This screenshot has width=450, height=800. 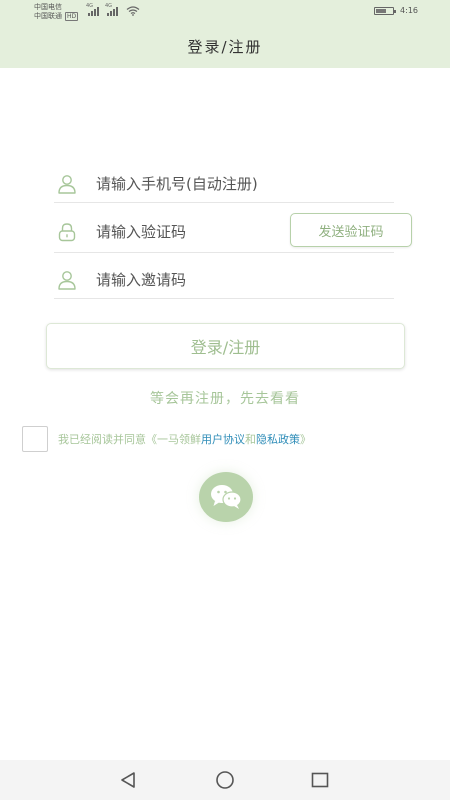 What do you see at coordinates (225, 34) in the screenshot?
I see `header-bar: 中国电信 中国联通 HD 4G 4G 4:16 登录/注册` at bounding box center [225, 34].